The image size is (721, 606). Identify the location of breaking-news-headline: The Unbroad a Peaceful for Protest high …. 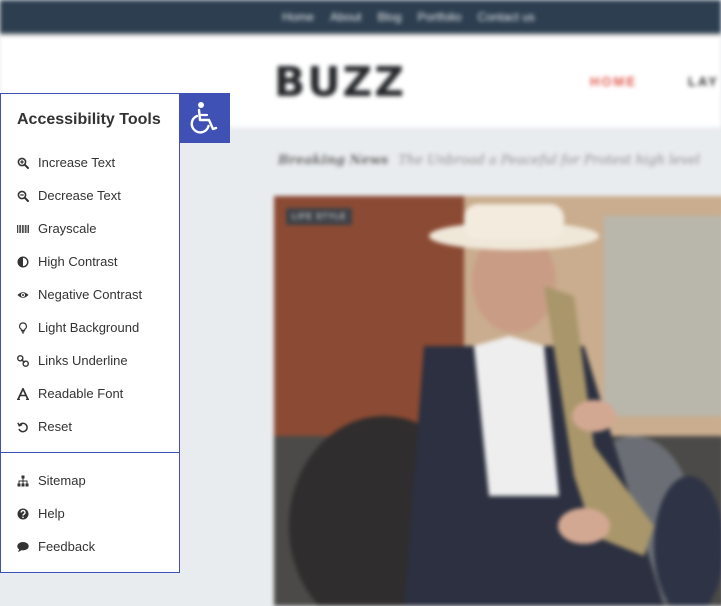
(549, 160).